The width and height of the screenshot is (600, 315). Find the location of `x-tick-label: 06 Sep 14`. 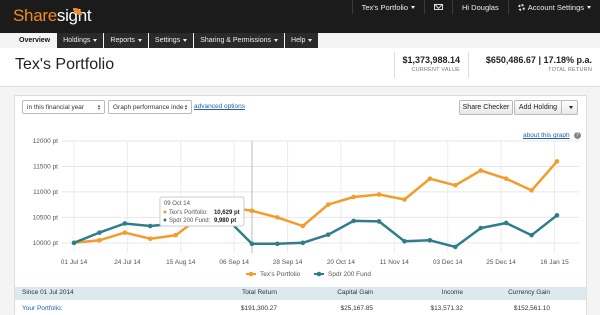

x-tick-label: 06 Sep 14 is located at coordinates (234, 262).